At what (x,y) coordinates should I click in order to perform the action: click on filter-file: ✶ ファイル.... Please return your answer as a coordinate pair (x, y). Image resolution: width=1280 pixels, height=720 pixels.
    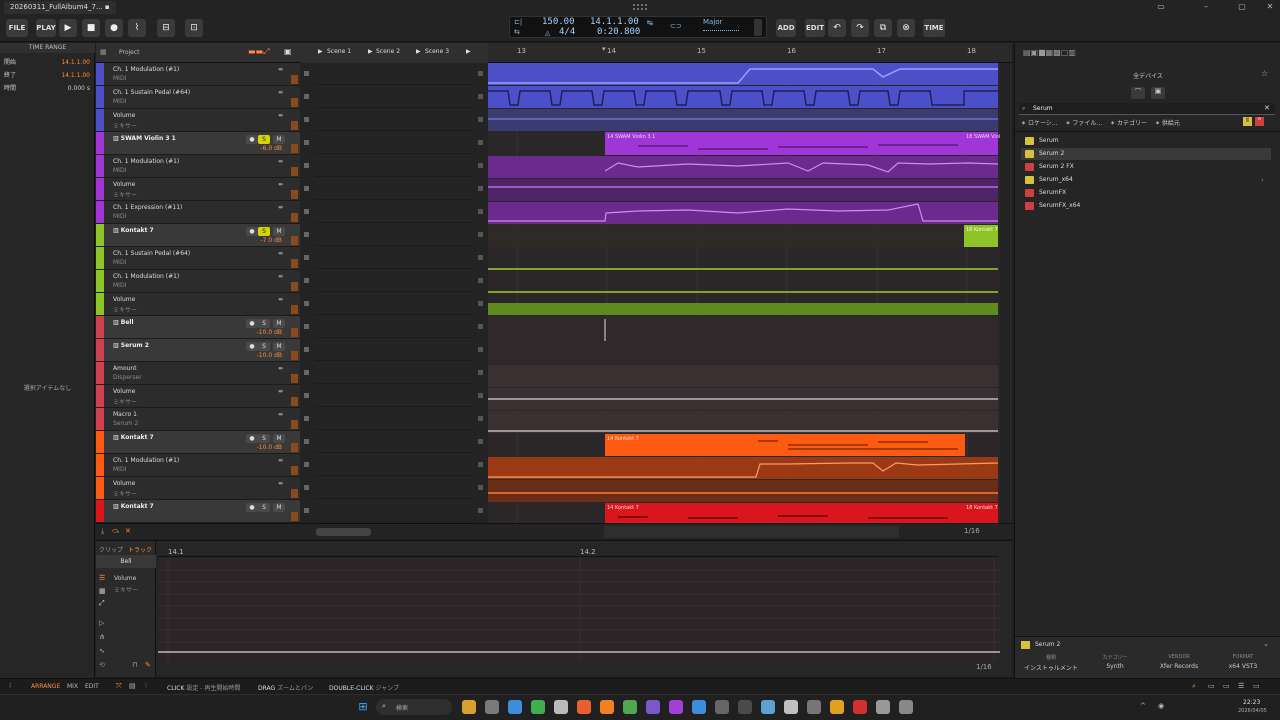
    Looking at the image, I should click on (1083, 123).